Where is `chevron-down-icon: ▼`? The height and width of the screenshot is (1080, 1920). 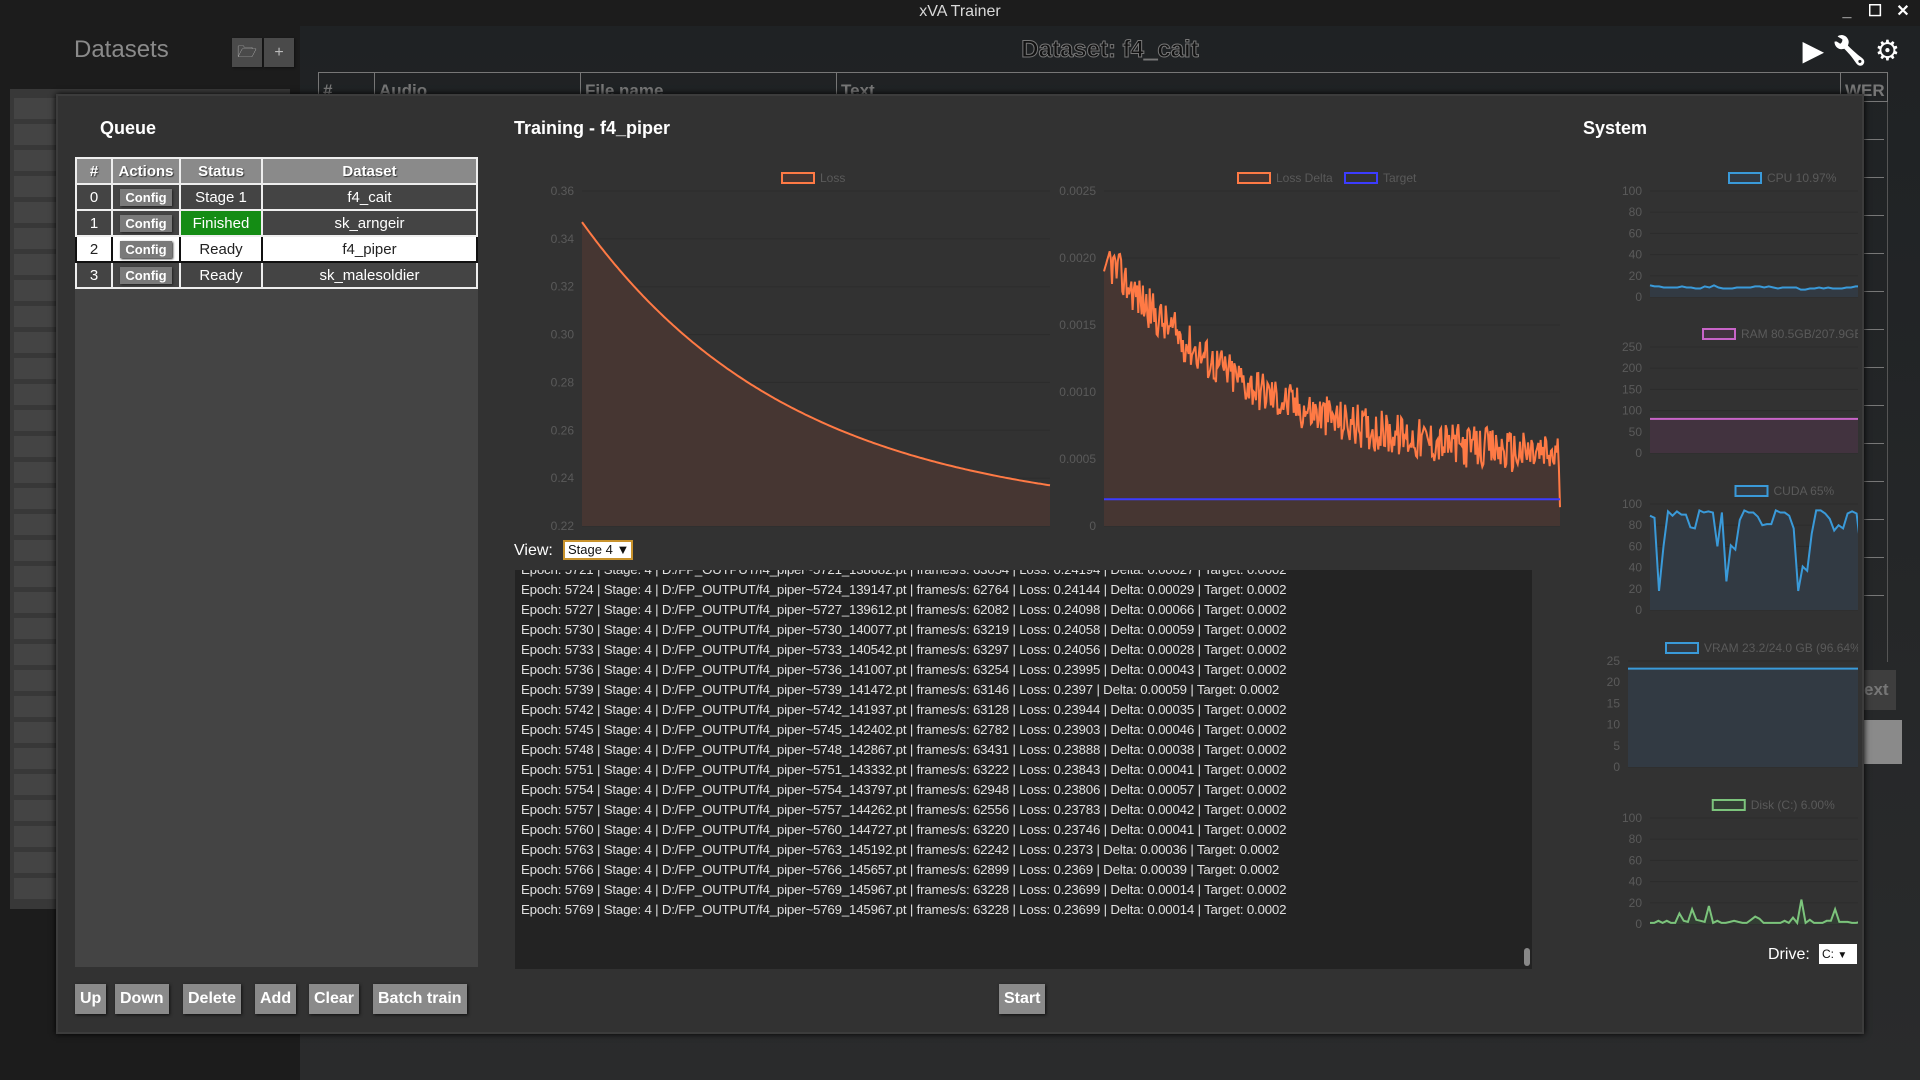 chevron-down-icon: ▼ is located at coordinates (1842, 955).